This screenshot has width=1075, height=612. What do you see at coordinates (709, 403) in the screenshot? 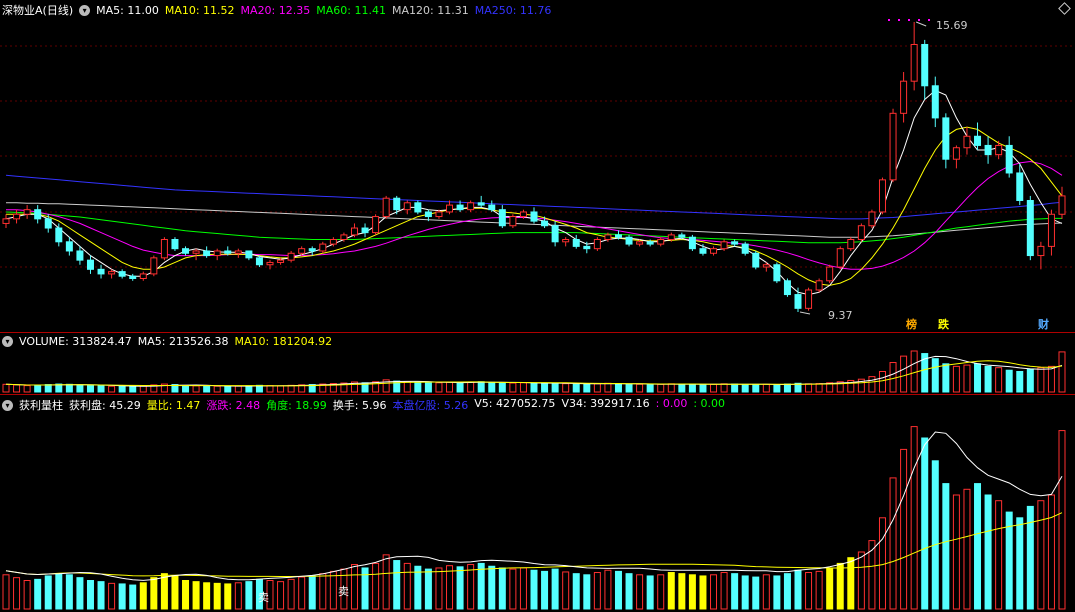
I see `indicator-legend-item-10: : 0.00` at bounding box center [709, 403].